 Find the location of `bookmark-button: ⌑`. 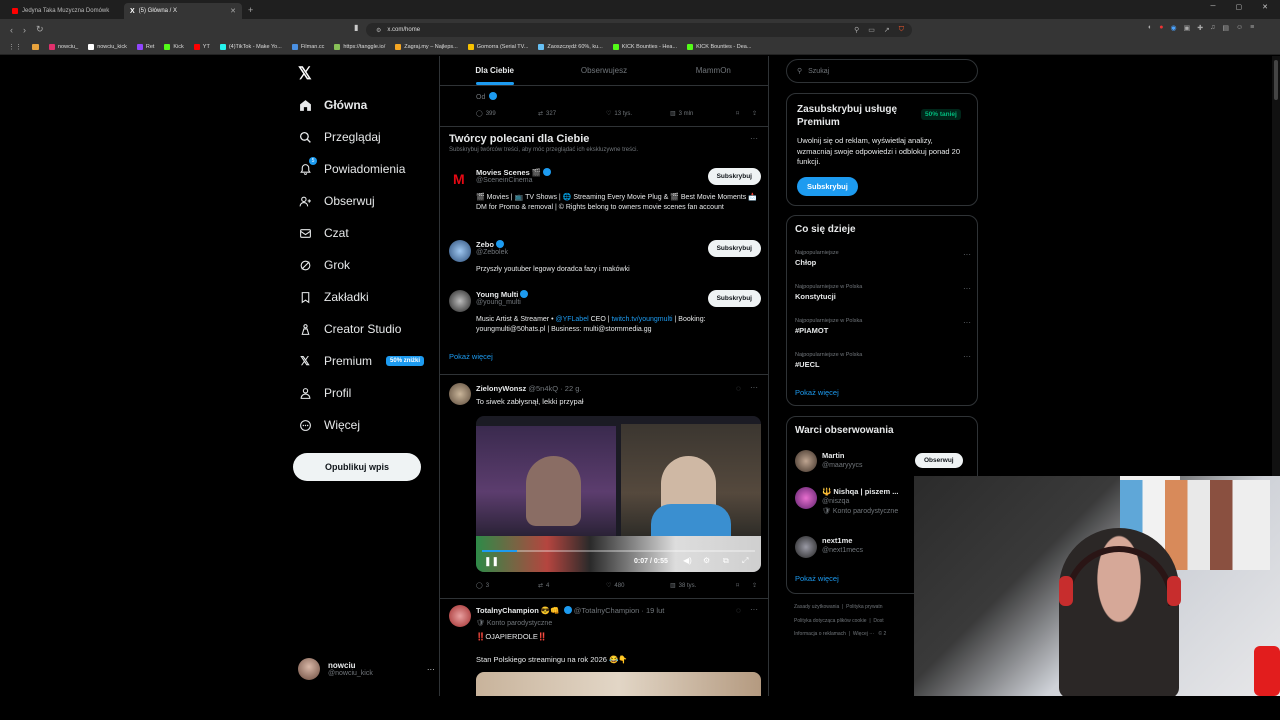

bookmark-button: ⌑ is located at coordinates (744, 585).